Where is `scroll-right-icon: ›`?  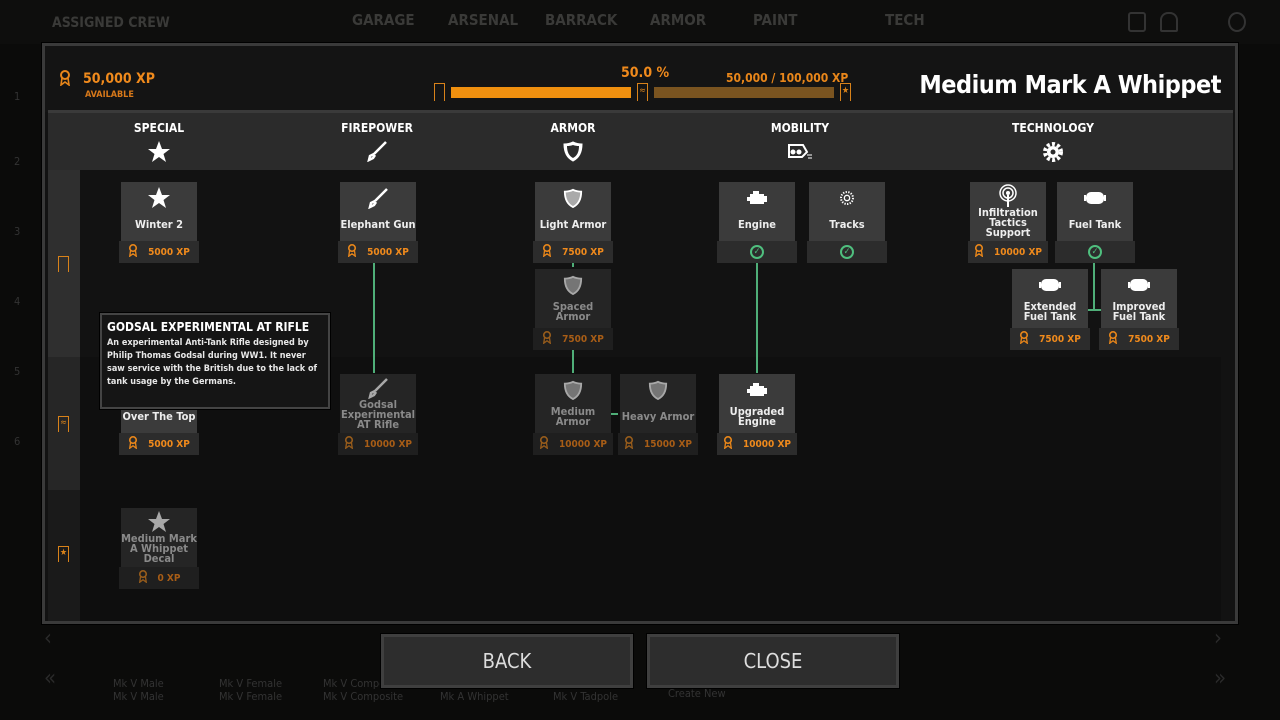
scroll-right-icon: › is located at coordinates (1218, 638).